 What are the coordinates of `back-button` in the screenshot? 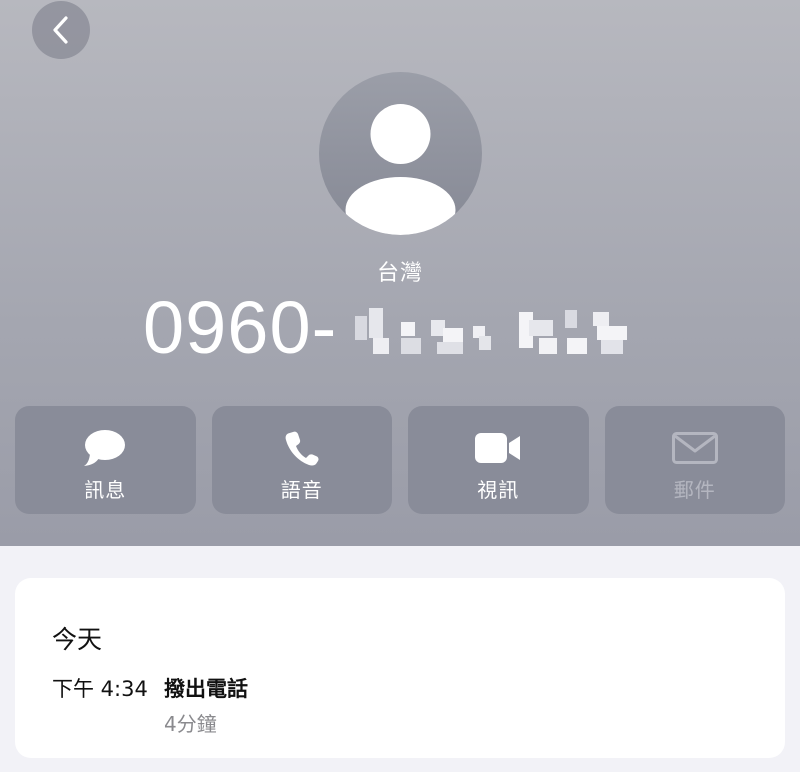 It's located at (61, 30).